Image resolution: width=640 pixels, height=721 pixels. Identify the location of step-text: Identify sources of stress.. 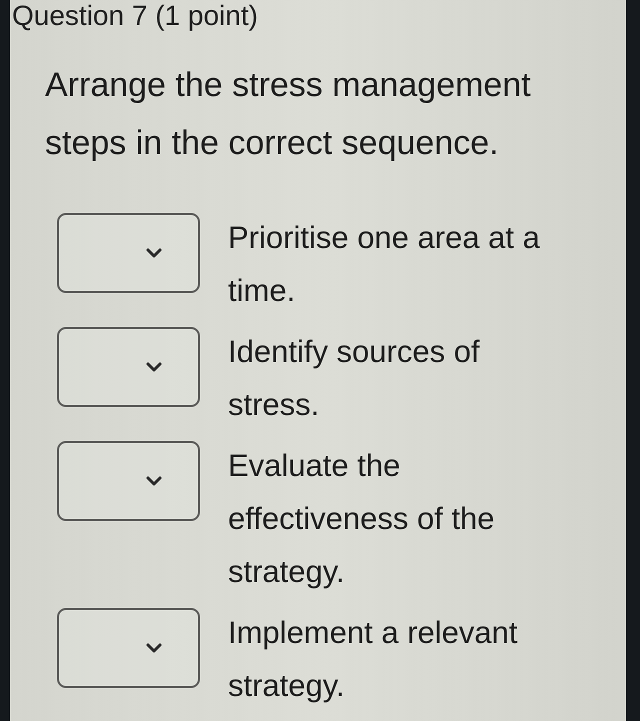
(354, 378).